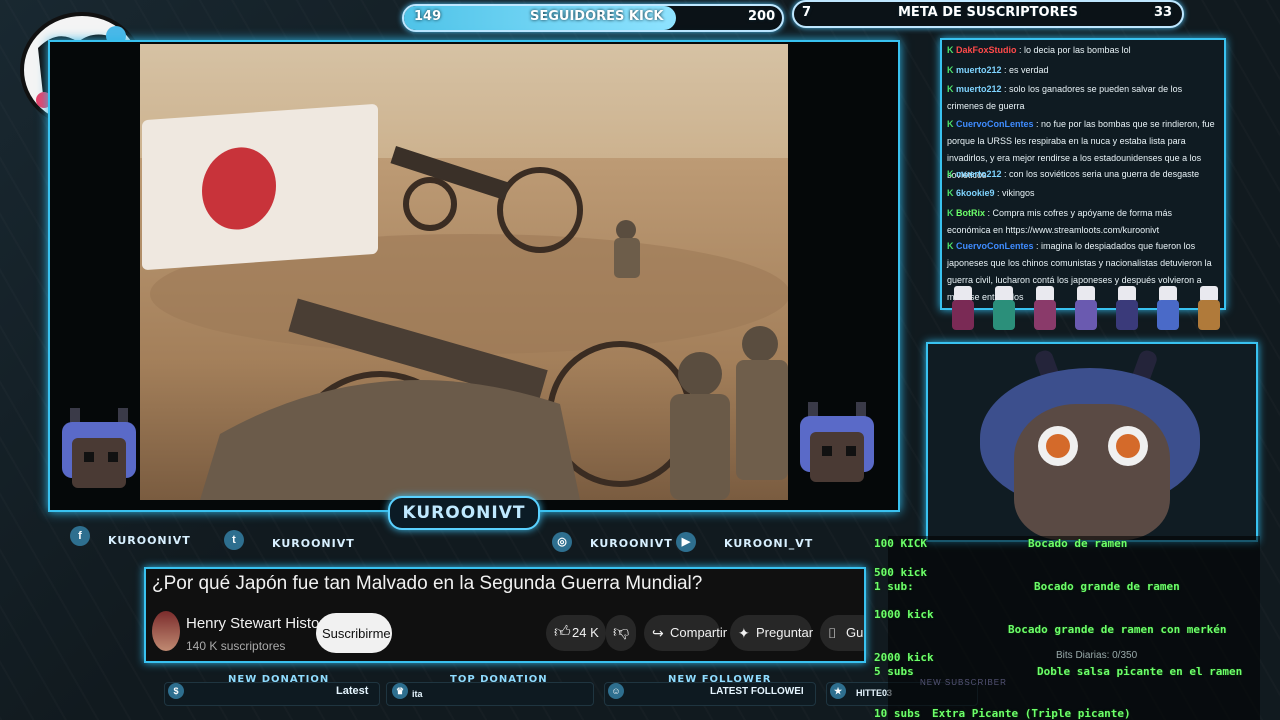  What do you see at coordinates (975, 193) in the screenshot?
I see `chat-username: 6kookie9` at bounding box center [975, 193].